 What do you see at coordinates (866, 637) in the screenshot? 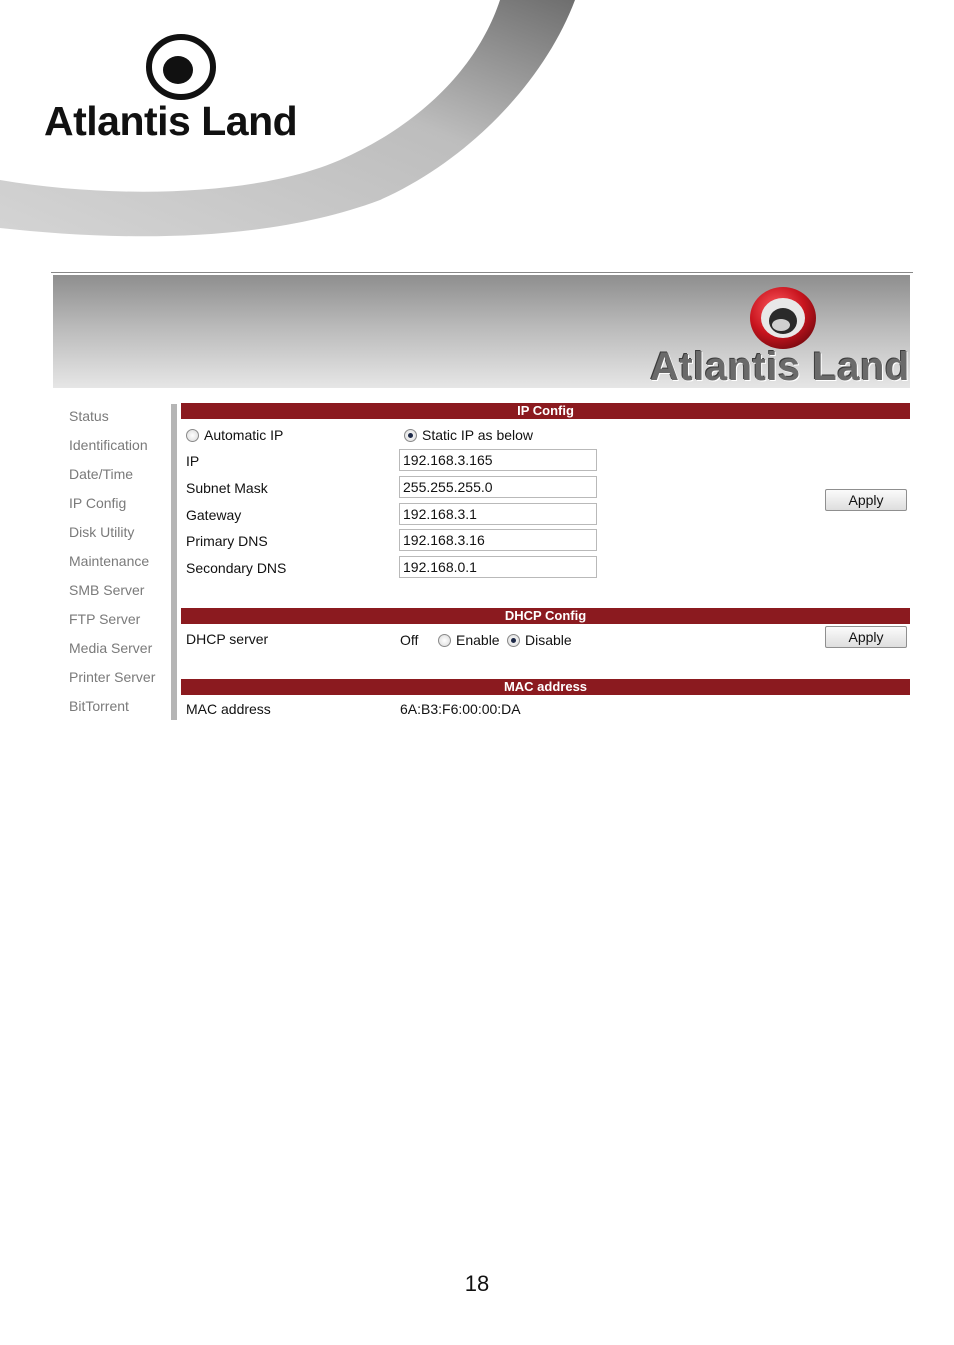
I see `dhcp-config-apply-button: Apply` at bounding box center [866, 637].